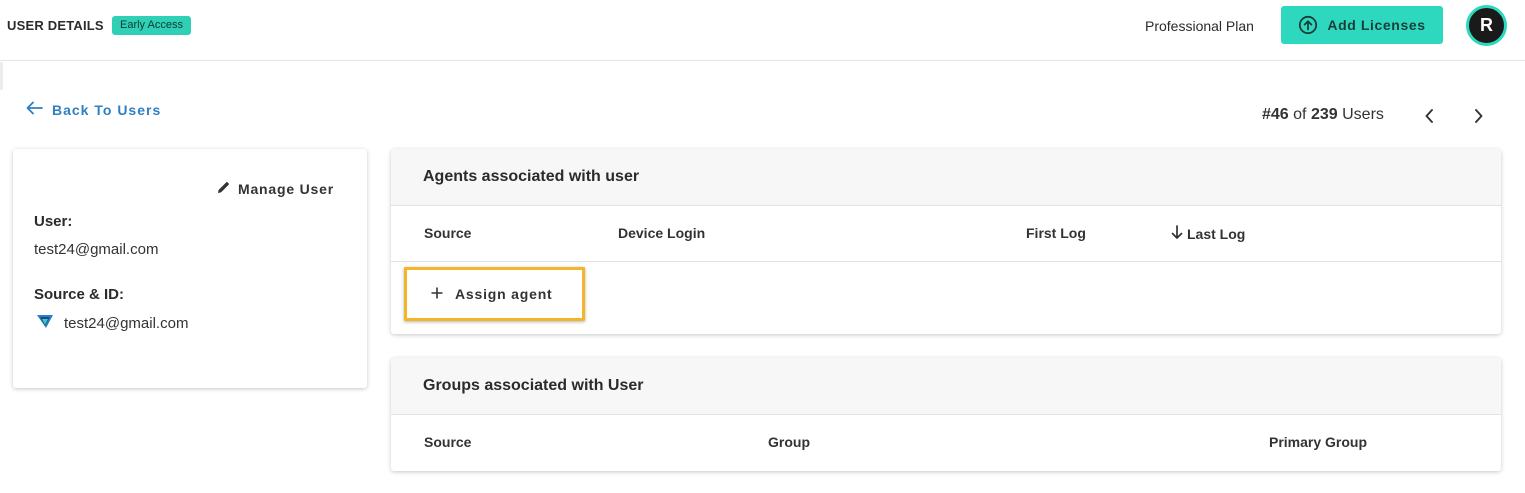  What do you see at coordinates (286, 189) in the screenshot?
I see `manage-user-label: Manage User` at bounding box center [286, 189].